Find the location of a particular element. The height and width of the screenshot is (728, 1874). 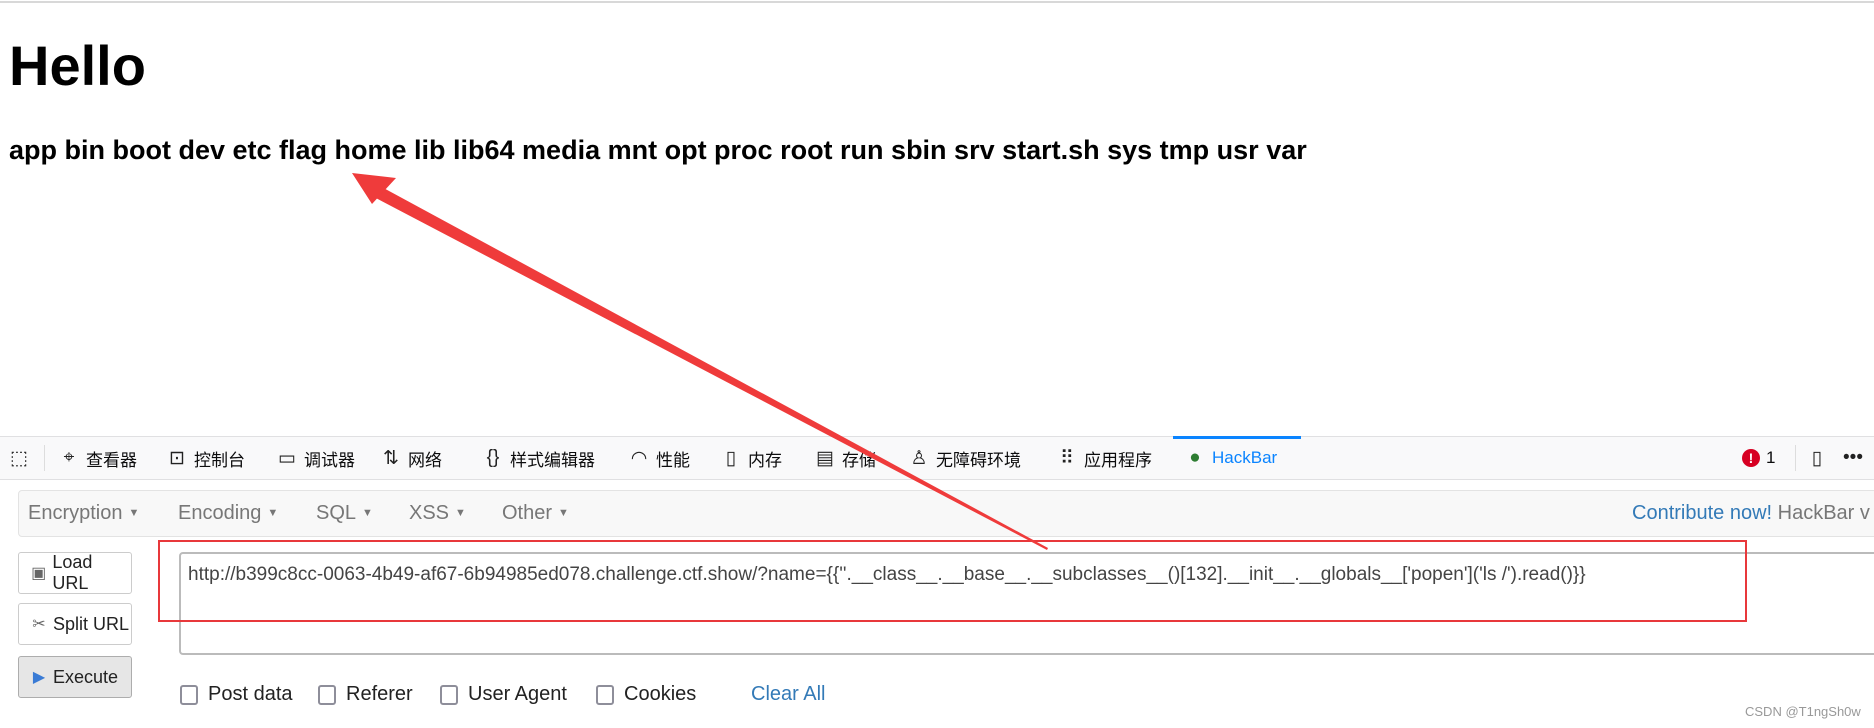

tab-debugger: ▭ 调试器 is located at coordinates (315, 458).